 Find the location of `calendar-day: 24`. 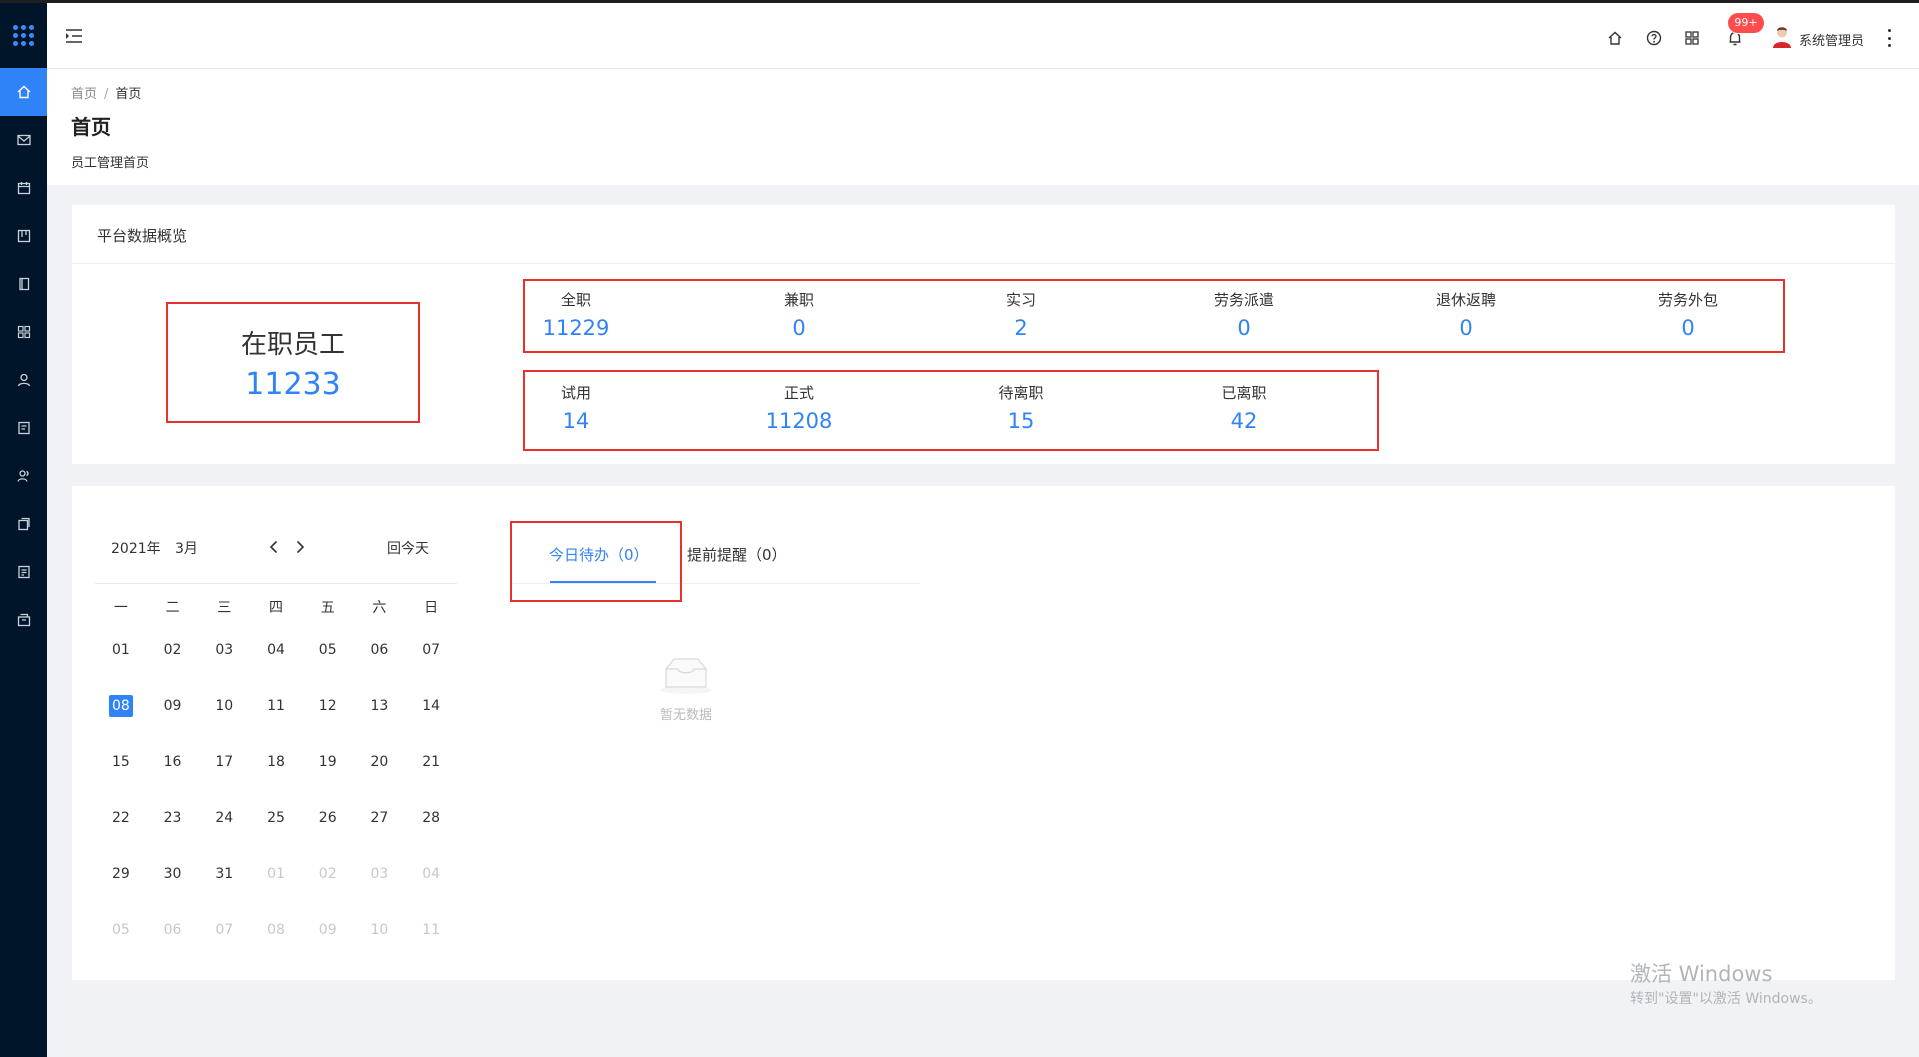

calendar-day: 24 is located at coordinates (224, 818).